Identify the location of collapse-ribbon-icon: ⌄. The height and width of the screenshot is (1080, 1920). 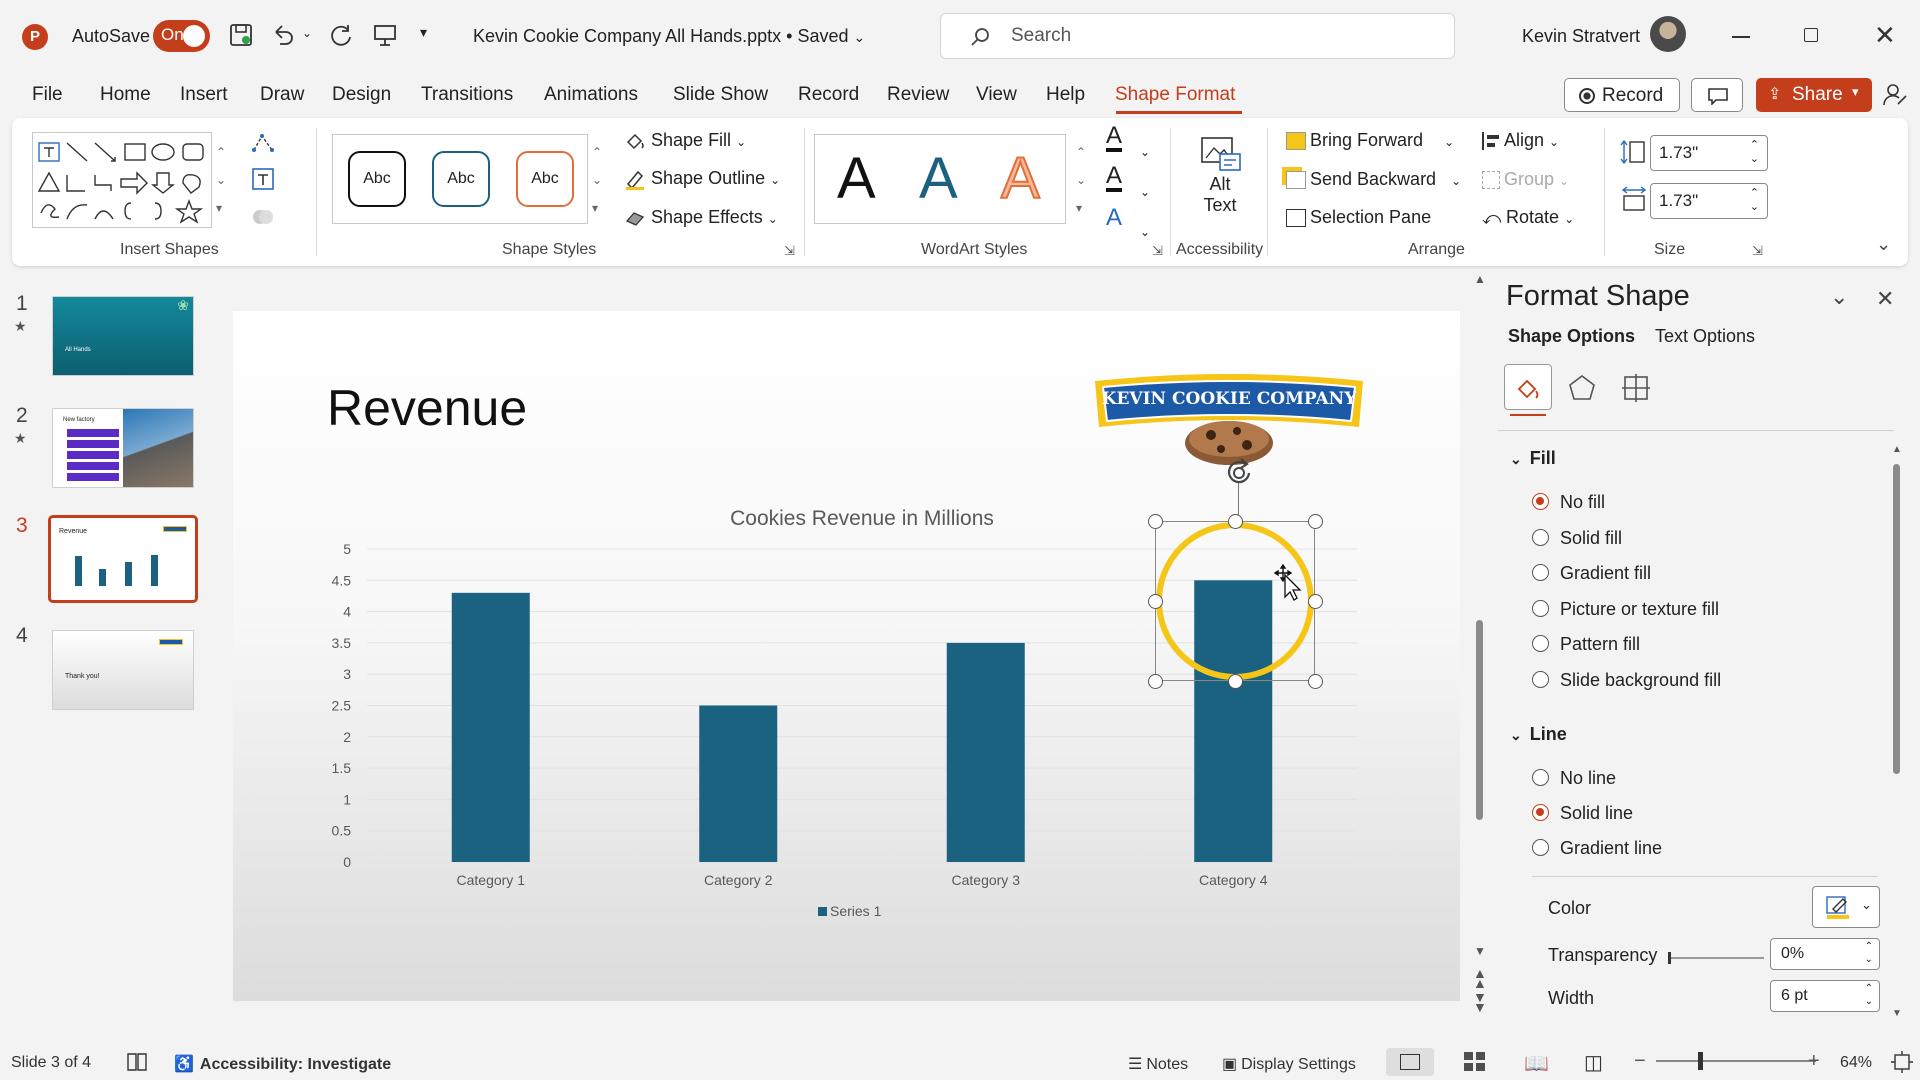
(1883, 244).